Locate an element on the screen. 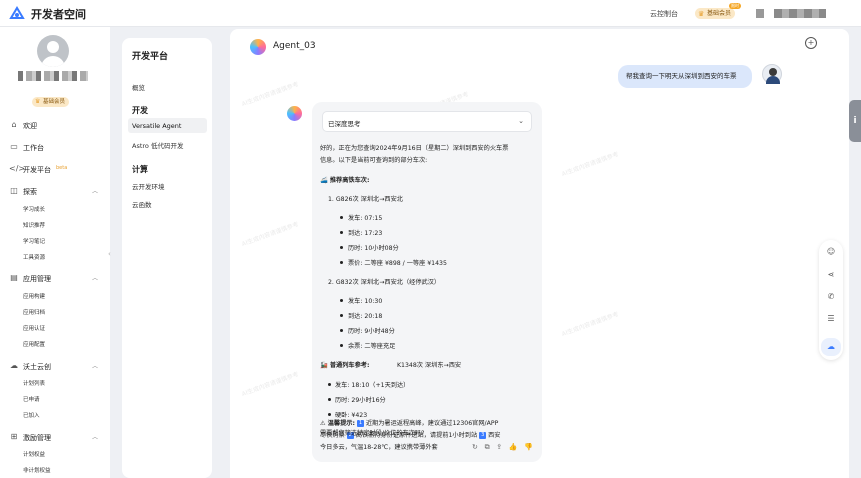  sidebar-item-appmanage: ▤ 应用管理 ︿ is located at coordinates (55, 278).